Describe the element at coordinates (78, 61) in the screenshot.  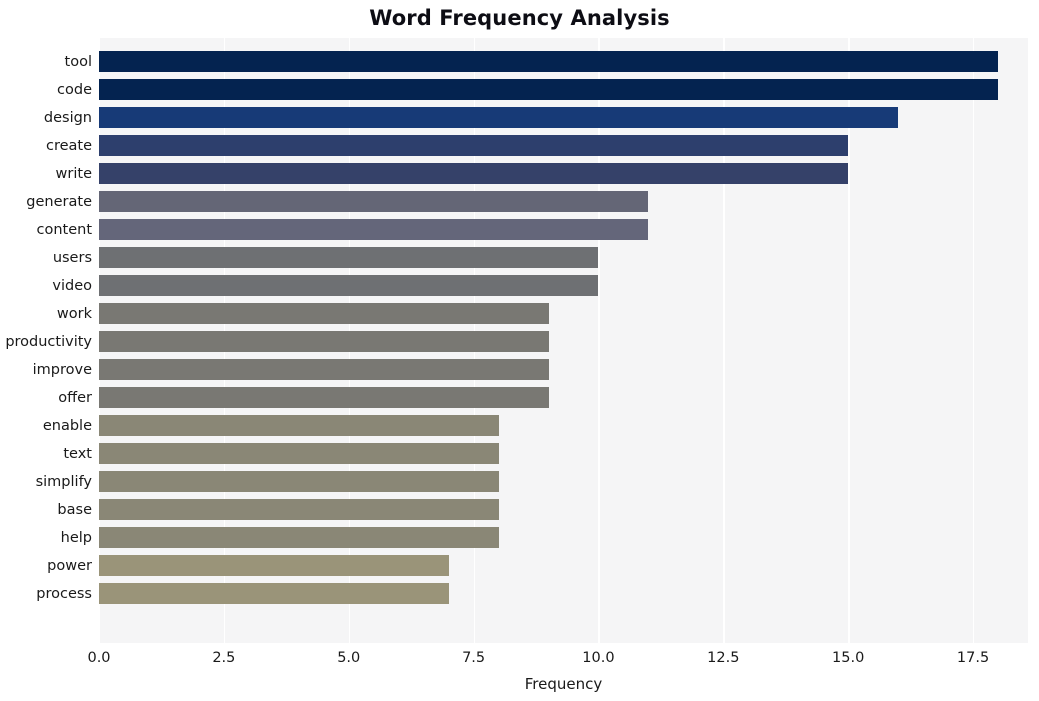
I see `y-axis-tick-label: tool` at that location.